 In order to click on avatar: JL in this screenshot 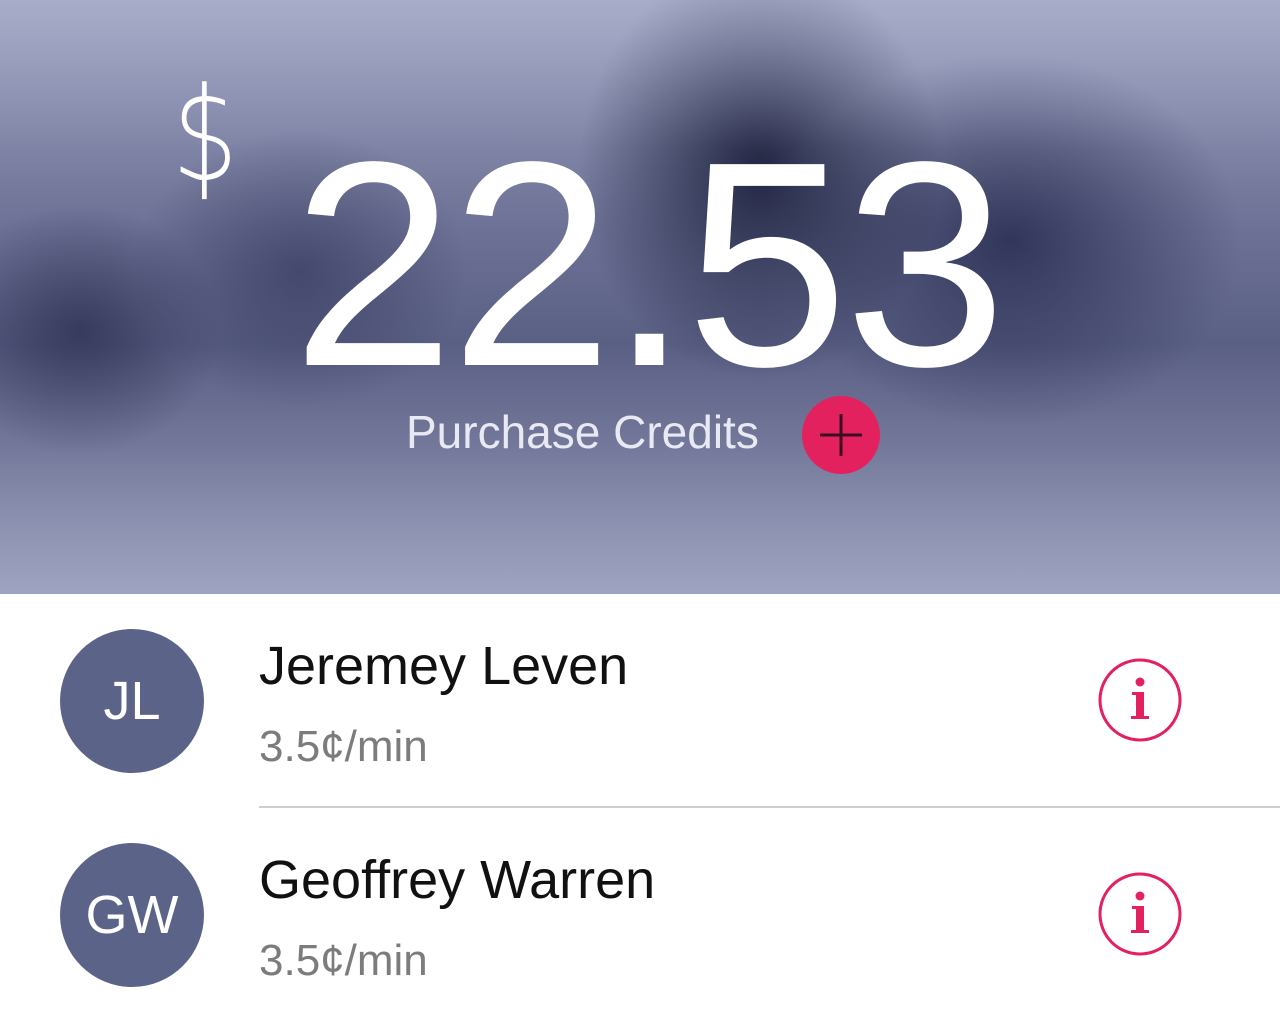, I will do `click(132, 701)`.